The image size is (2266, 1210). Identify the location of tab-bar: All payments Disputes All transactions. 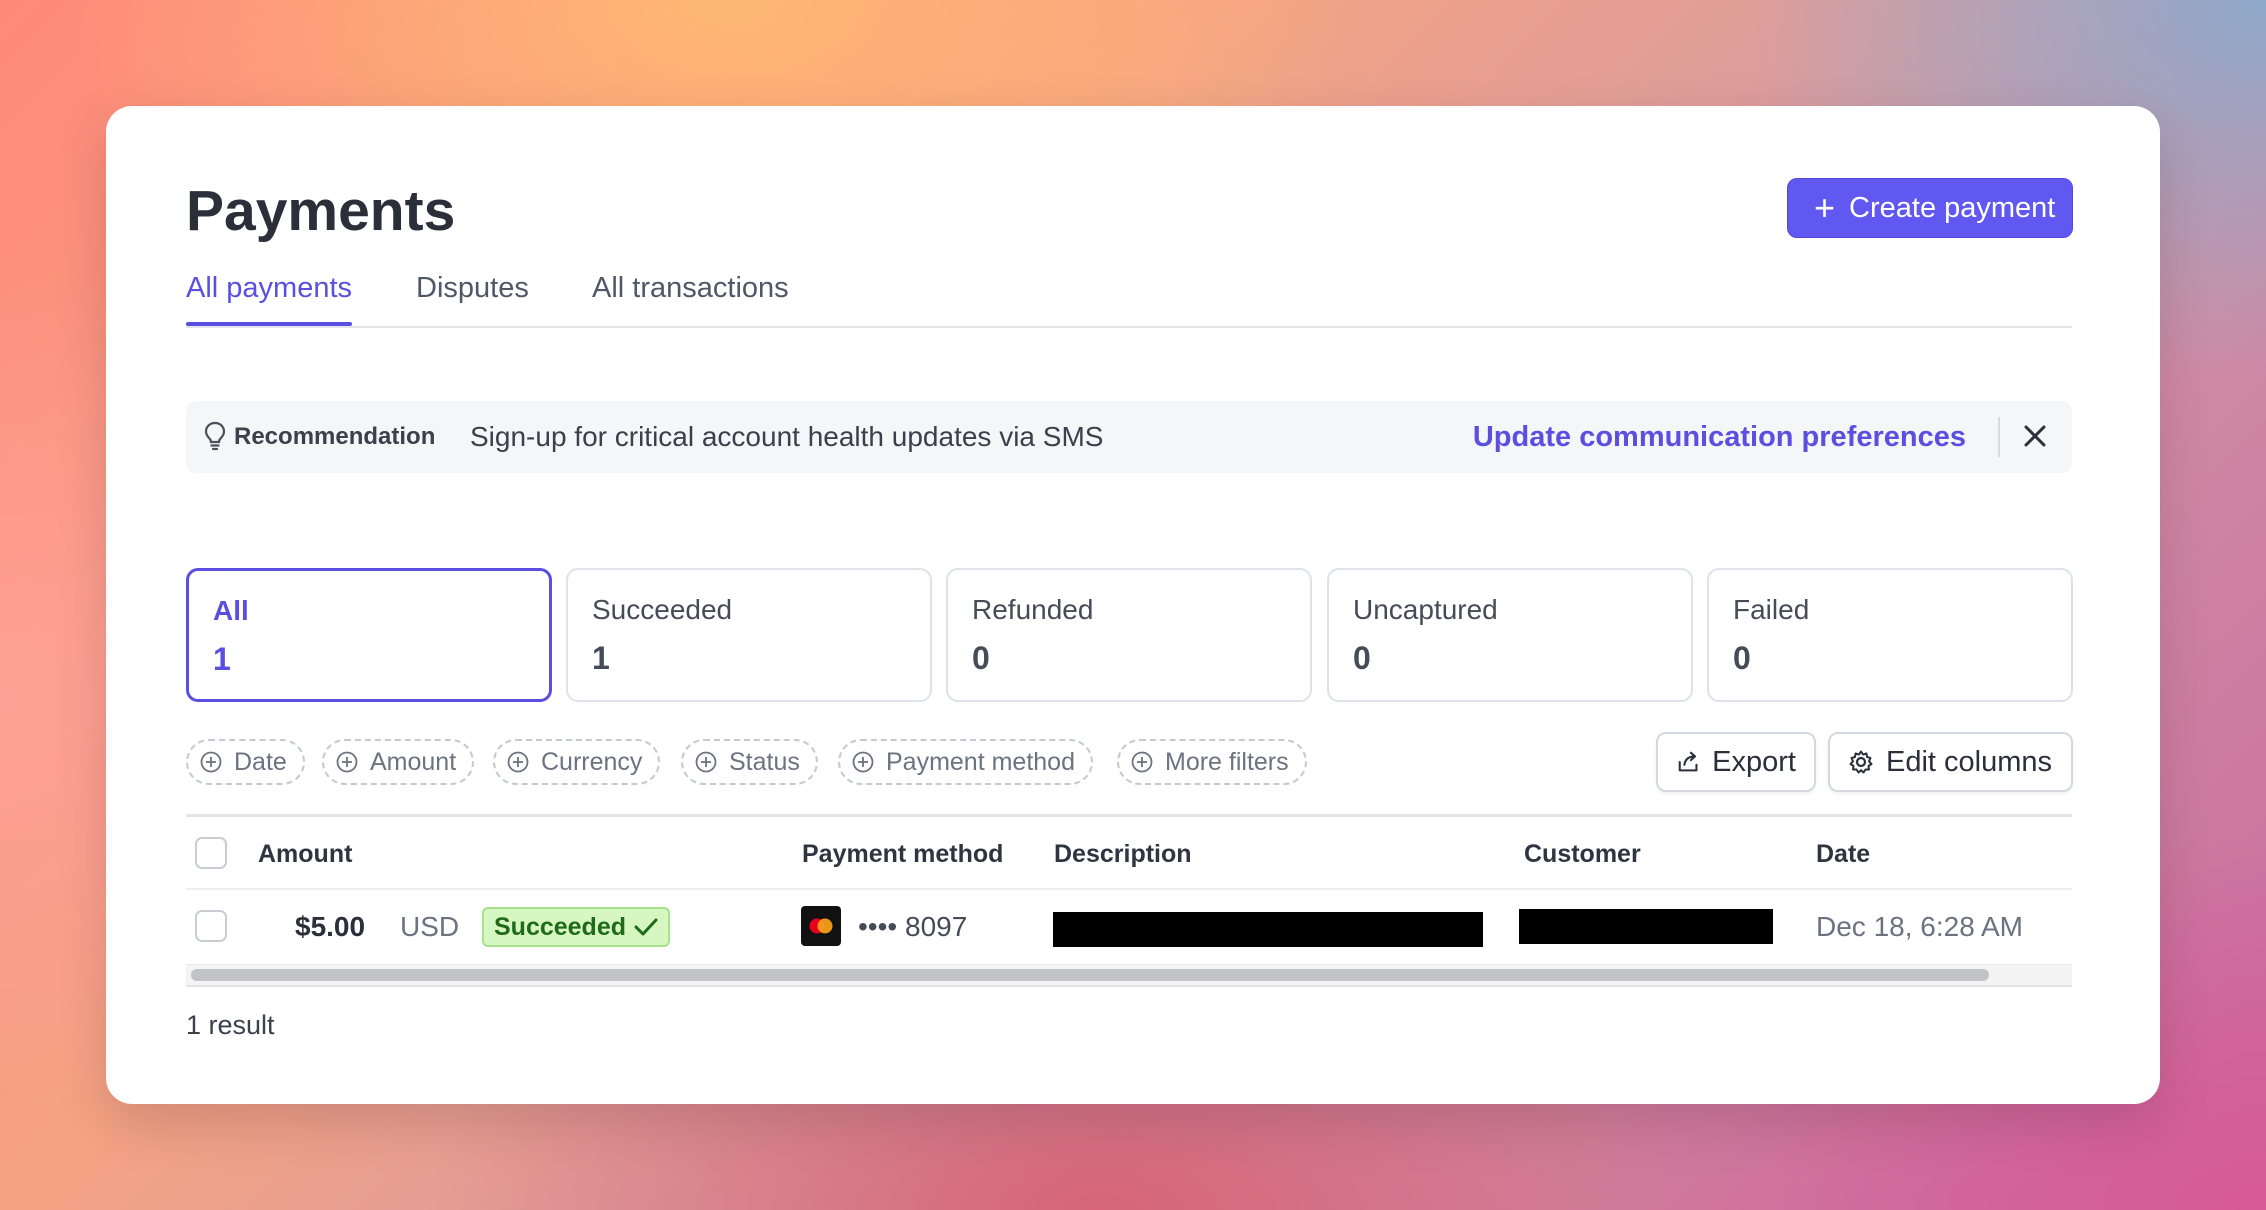
(1129, 297).